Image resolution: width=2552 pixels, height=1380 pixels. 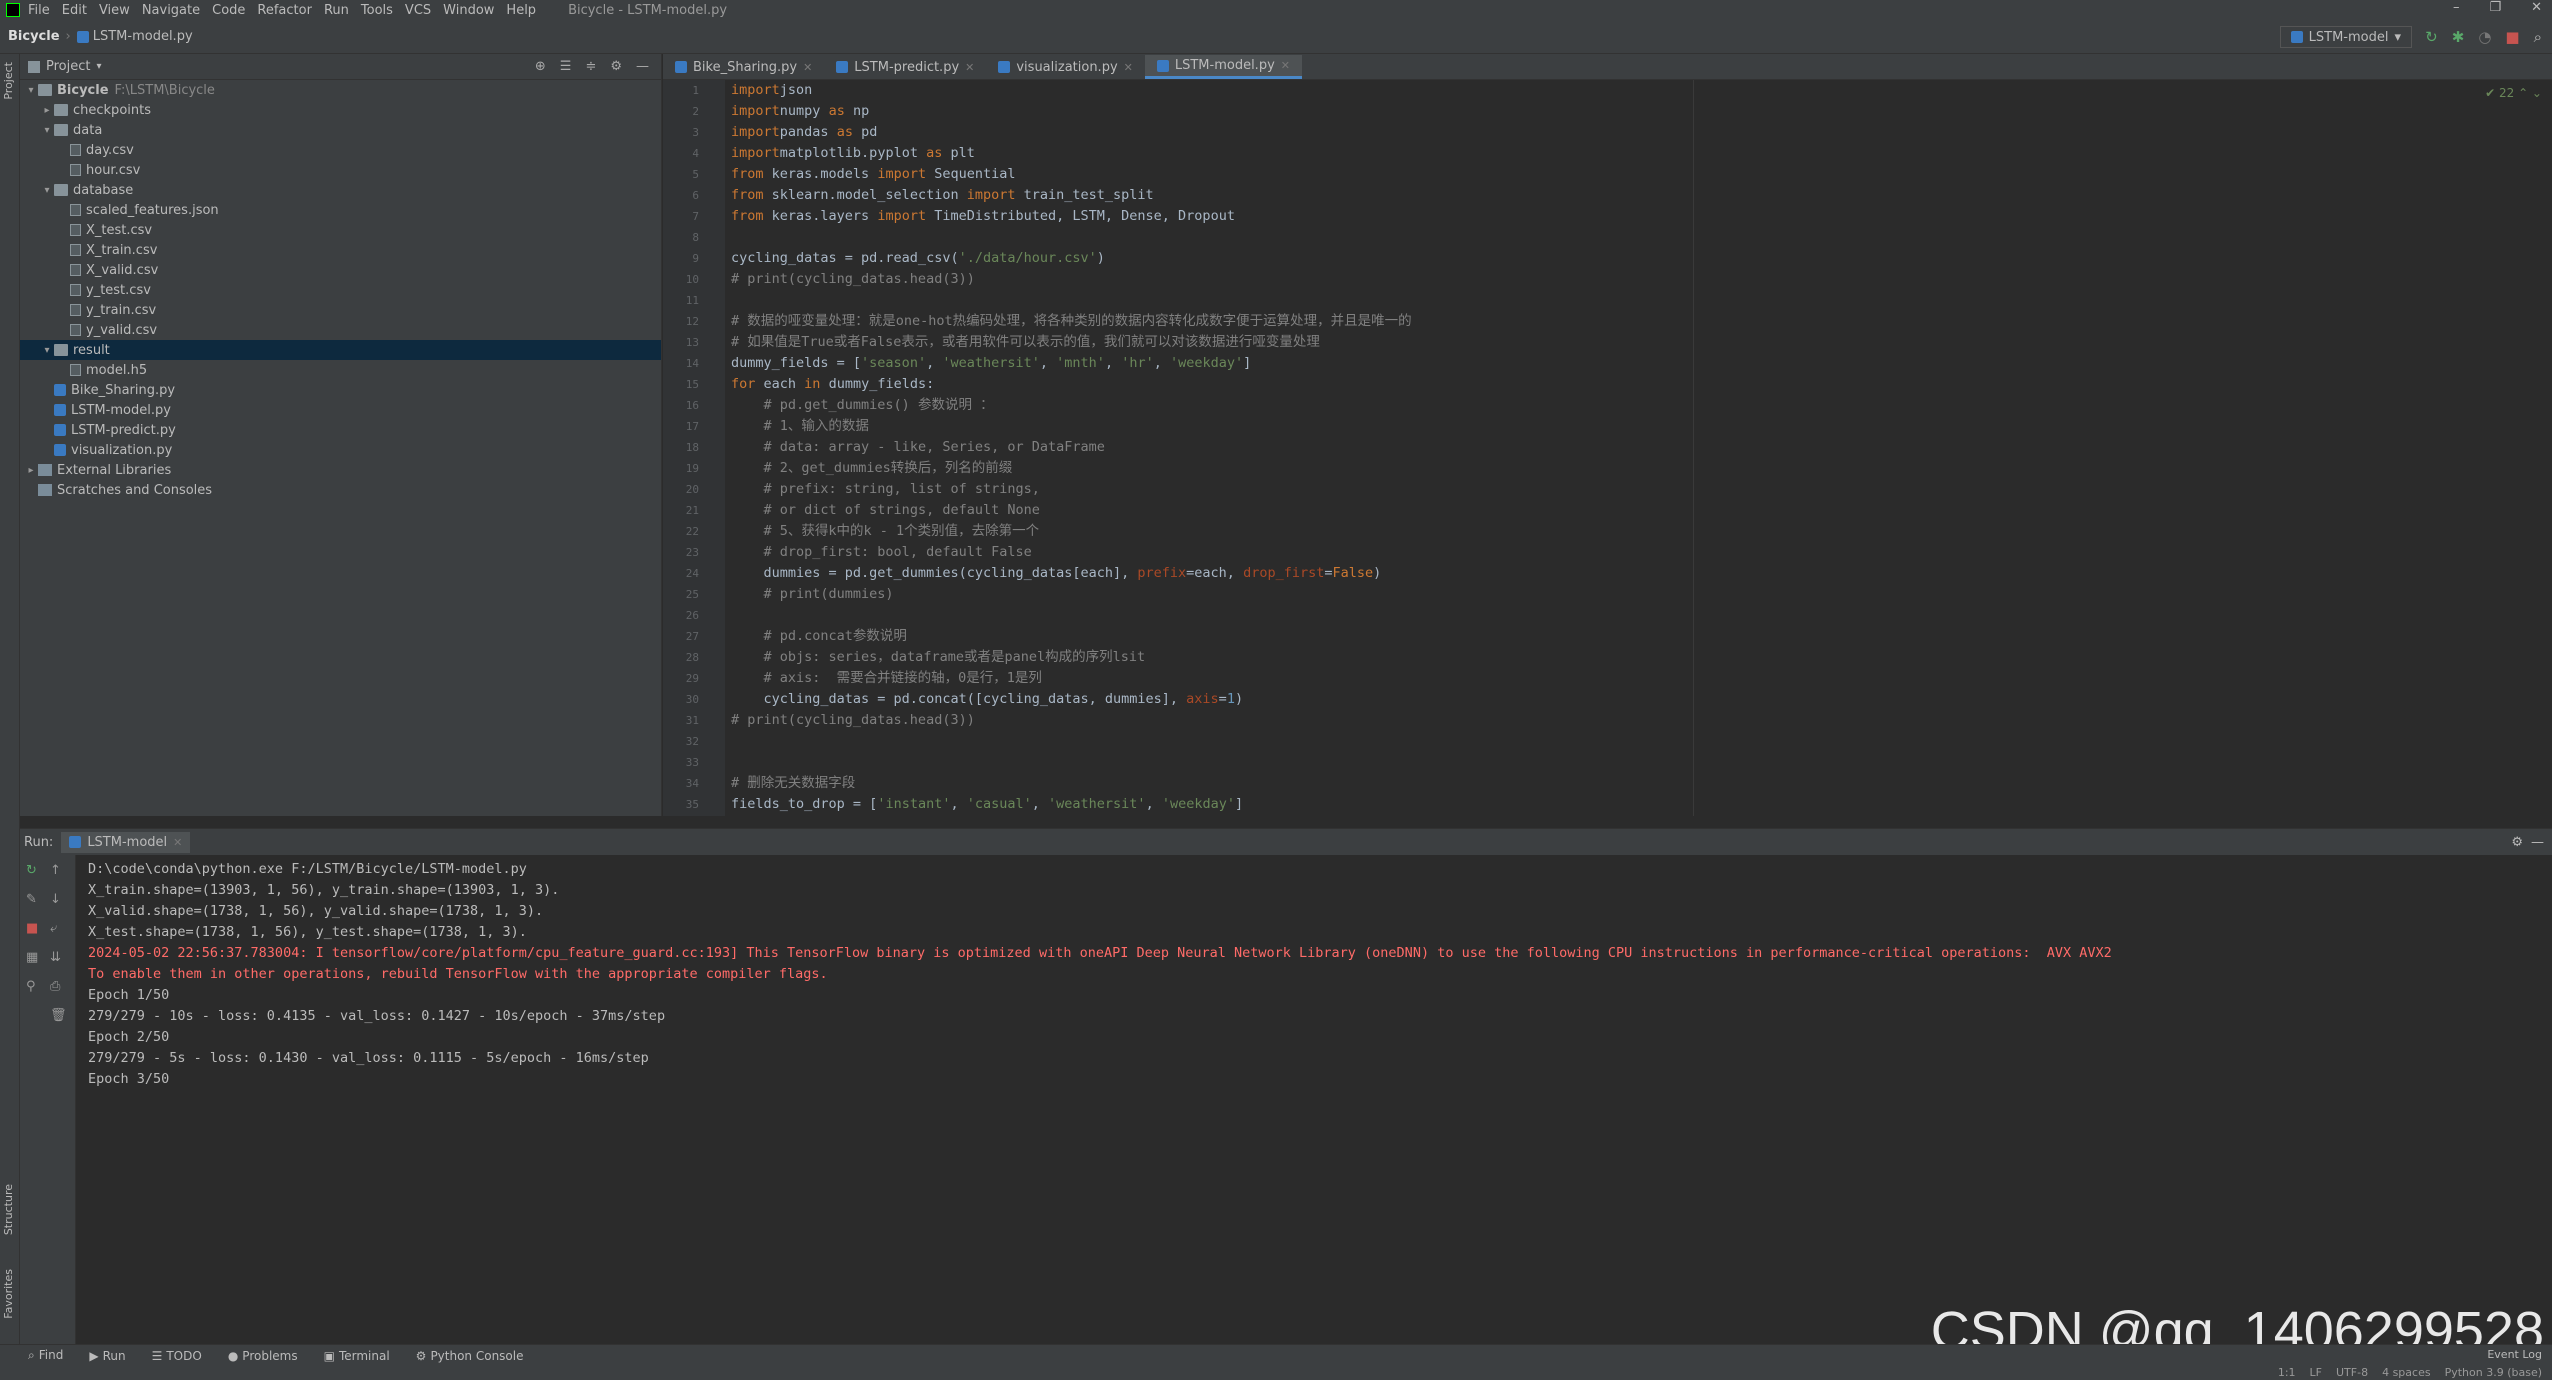 I want to click on file-encoding: UTF-8, so click(x=2352, y=1372).